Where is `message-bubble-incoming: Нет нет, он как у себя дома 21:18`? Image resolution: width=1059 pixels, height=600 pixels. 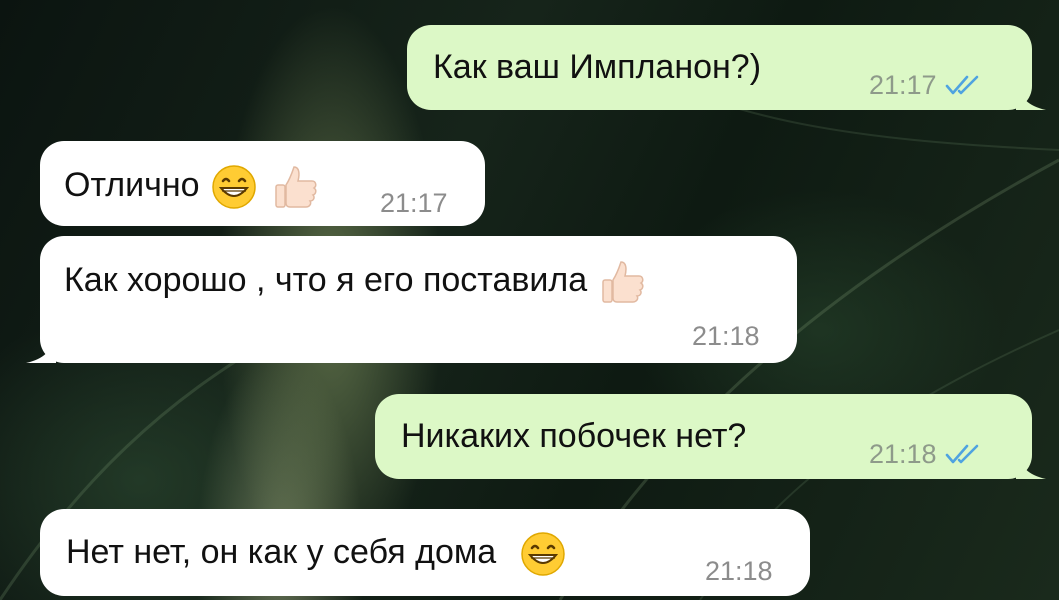 message-bubble-incoming: Нет нет, он как у себя дома 21:18 is located at coordinates (425, 552).